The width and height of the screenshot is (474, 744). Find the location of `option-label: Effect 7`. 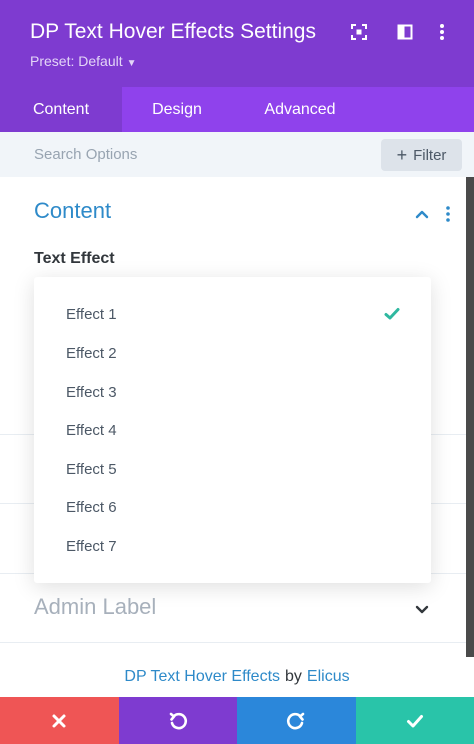

option-label: Effect 7 is located at coordinates (91, 546).